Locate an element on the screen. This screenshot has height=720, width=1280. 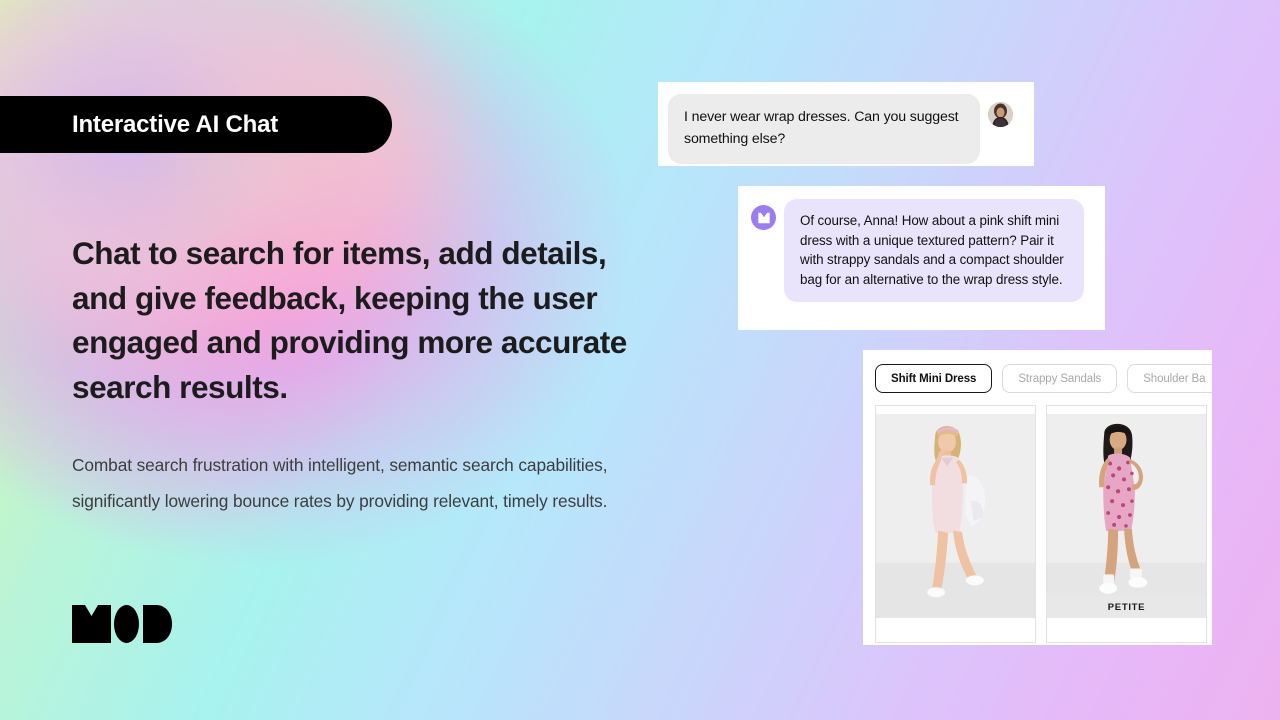
section-badge: Interactive AI Chat is located at coordinates (196, 124).